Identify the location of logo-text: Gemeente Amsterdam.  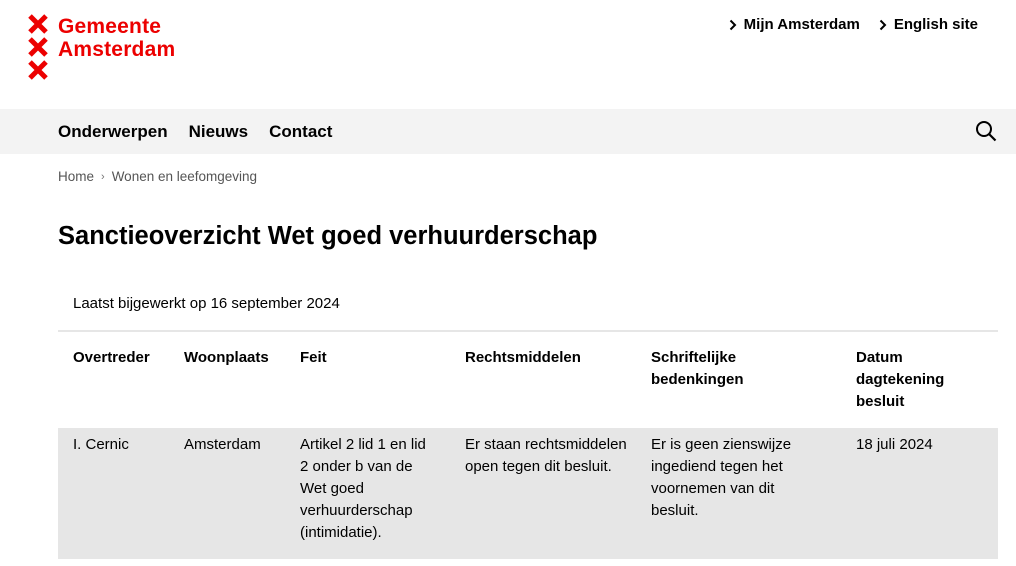
(116, 38).